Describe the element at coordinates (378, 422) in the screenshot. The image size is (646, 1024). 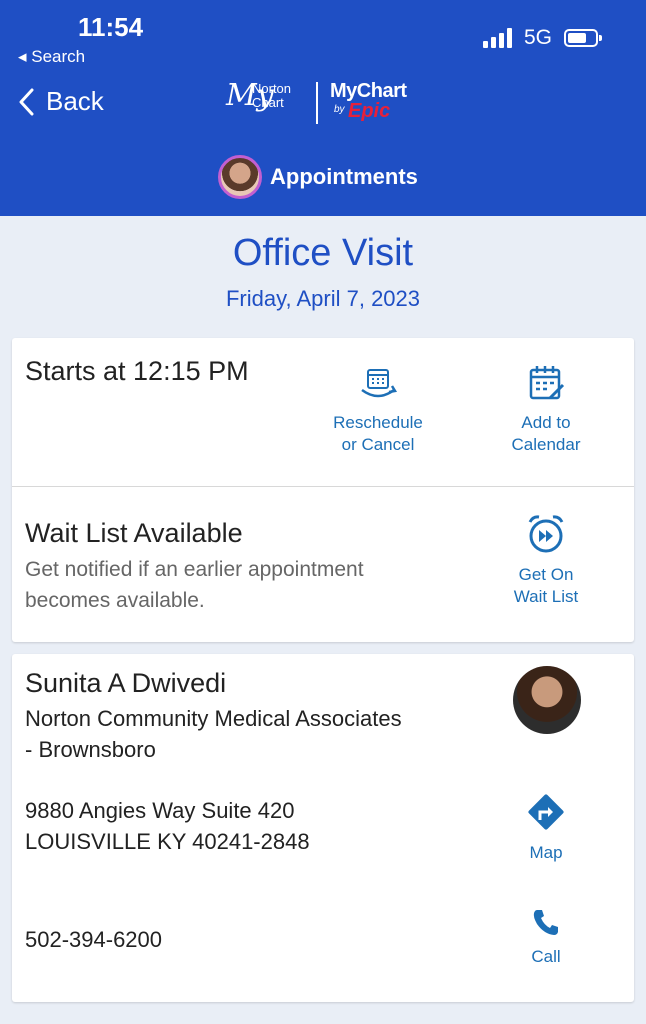
I see `reschedule-label-1: Reschedule` at that location.